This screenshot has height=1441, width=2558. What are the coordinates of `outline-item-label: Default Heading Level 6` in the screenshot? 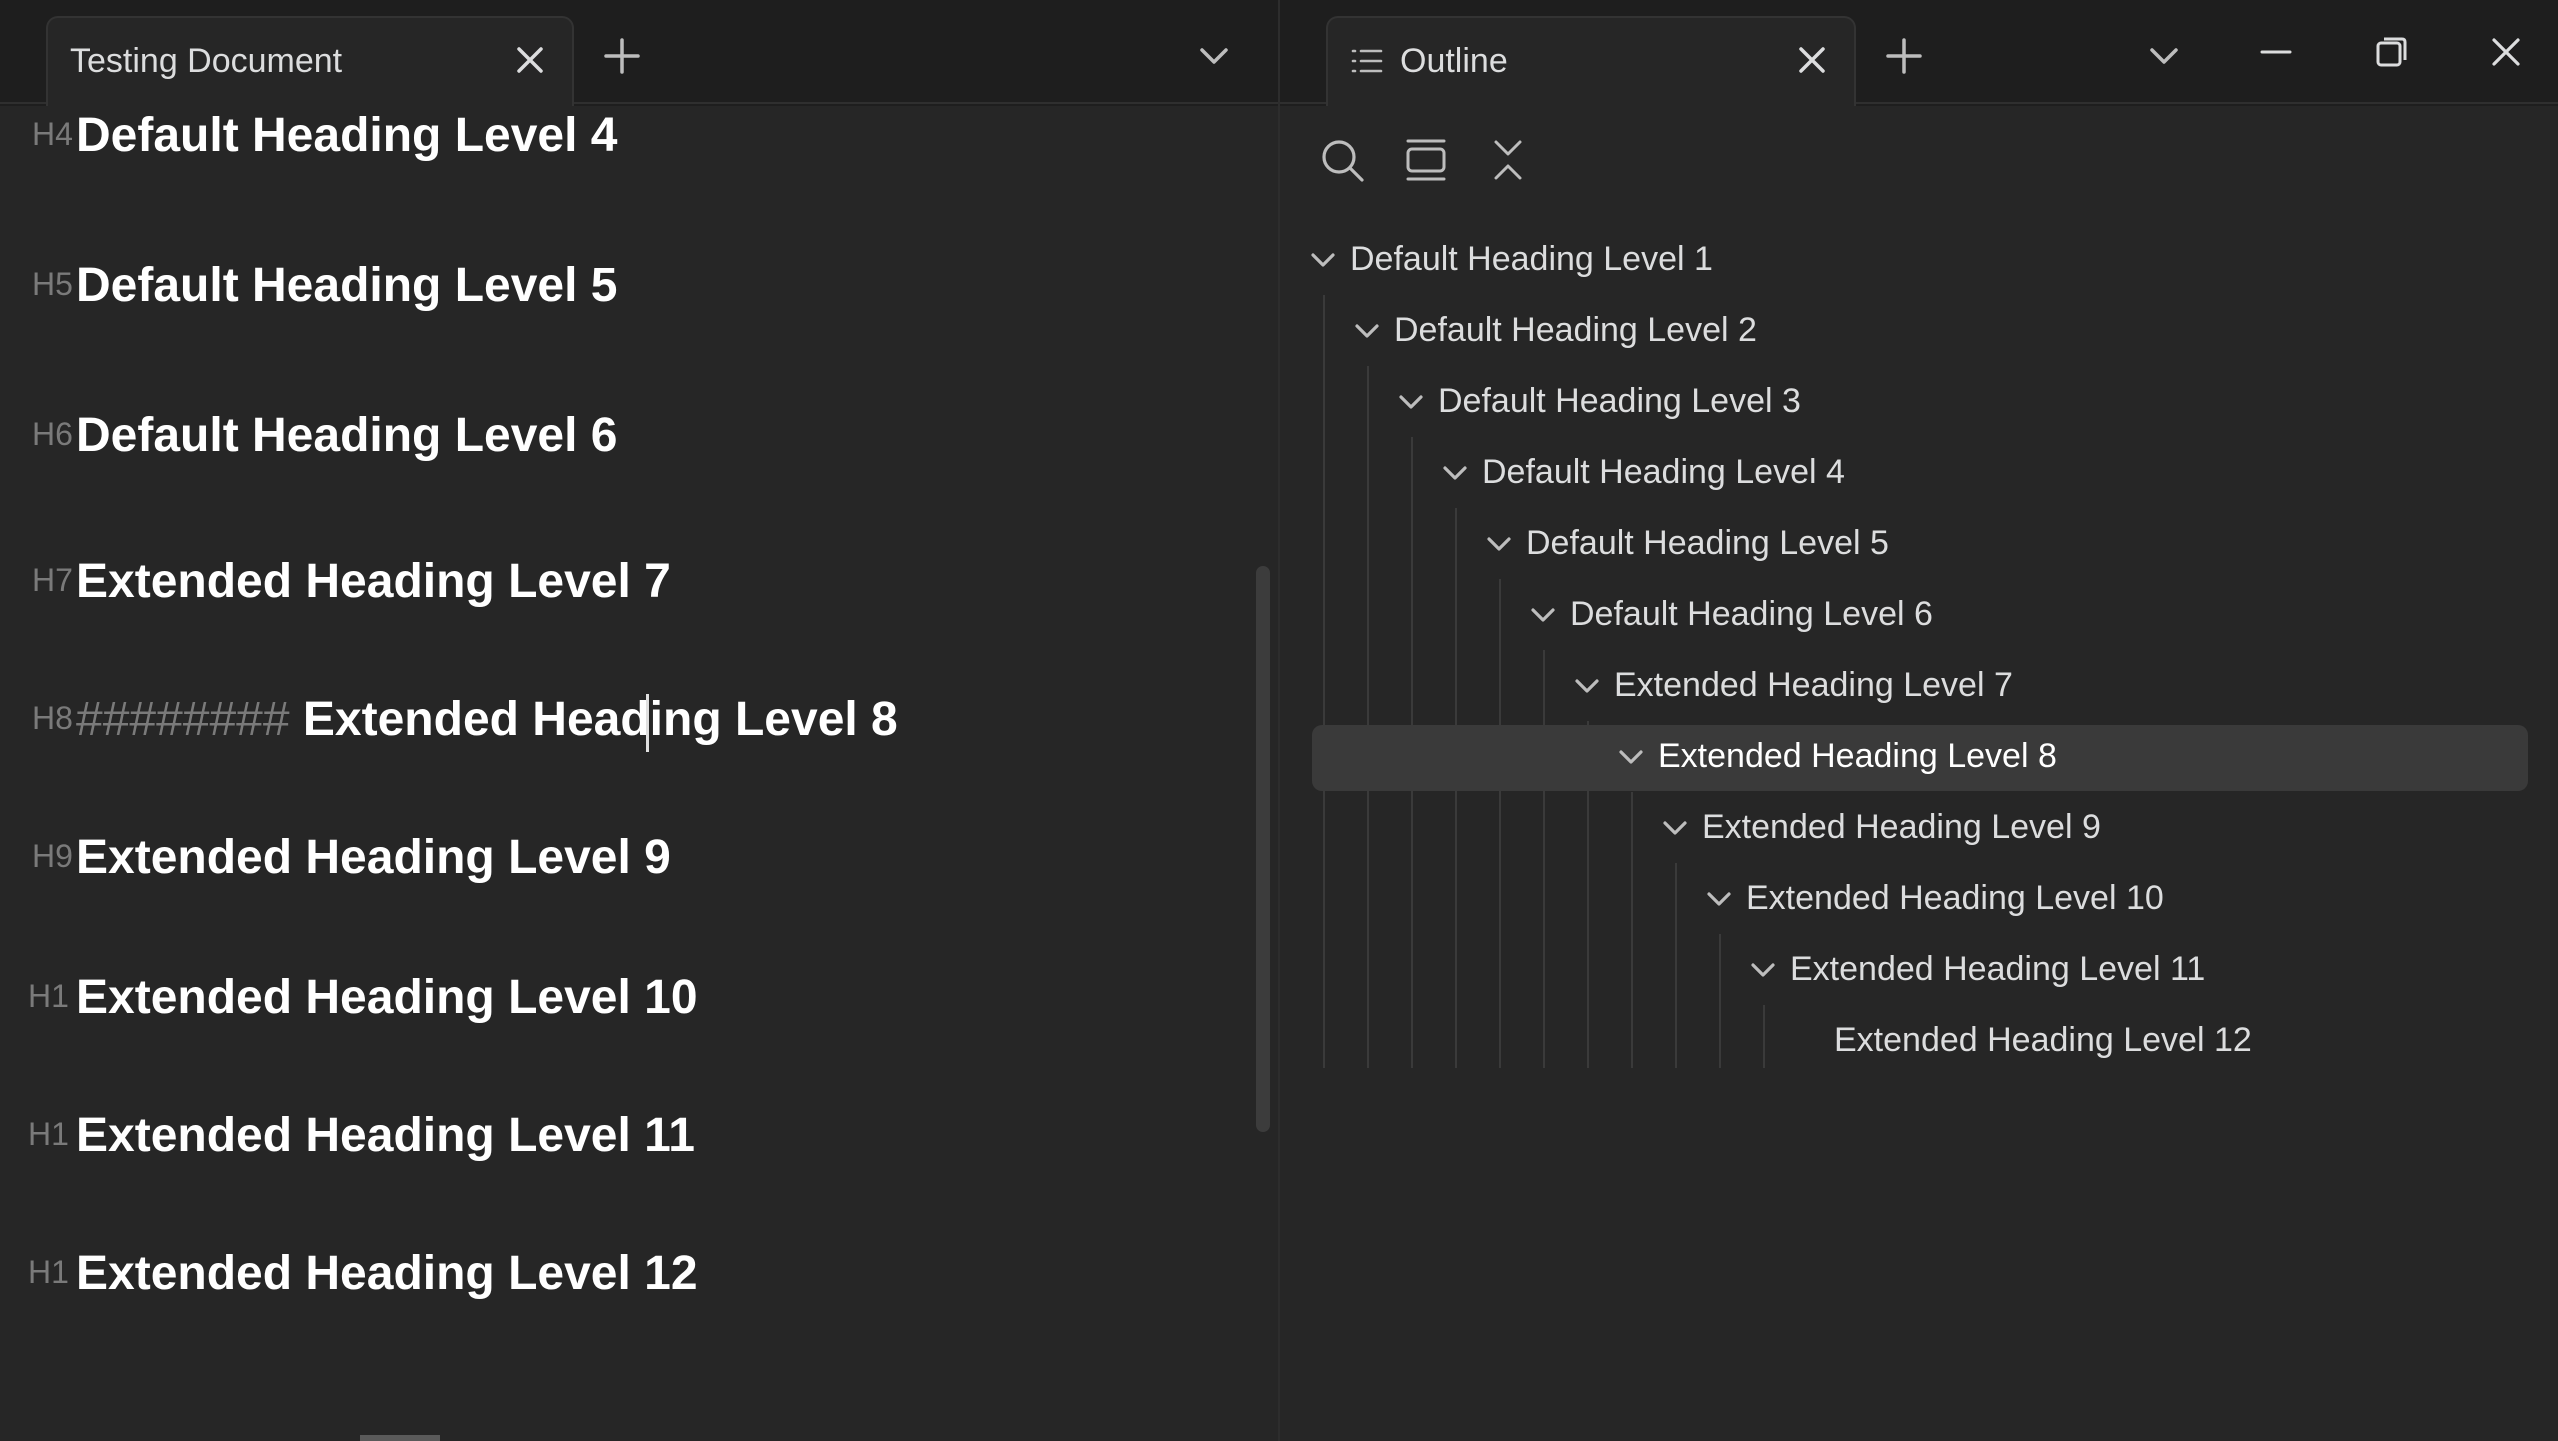 It's located at (1751, 614).